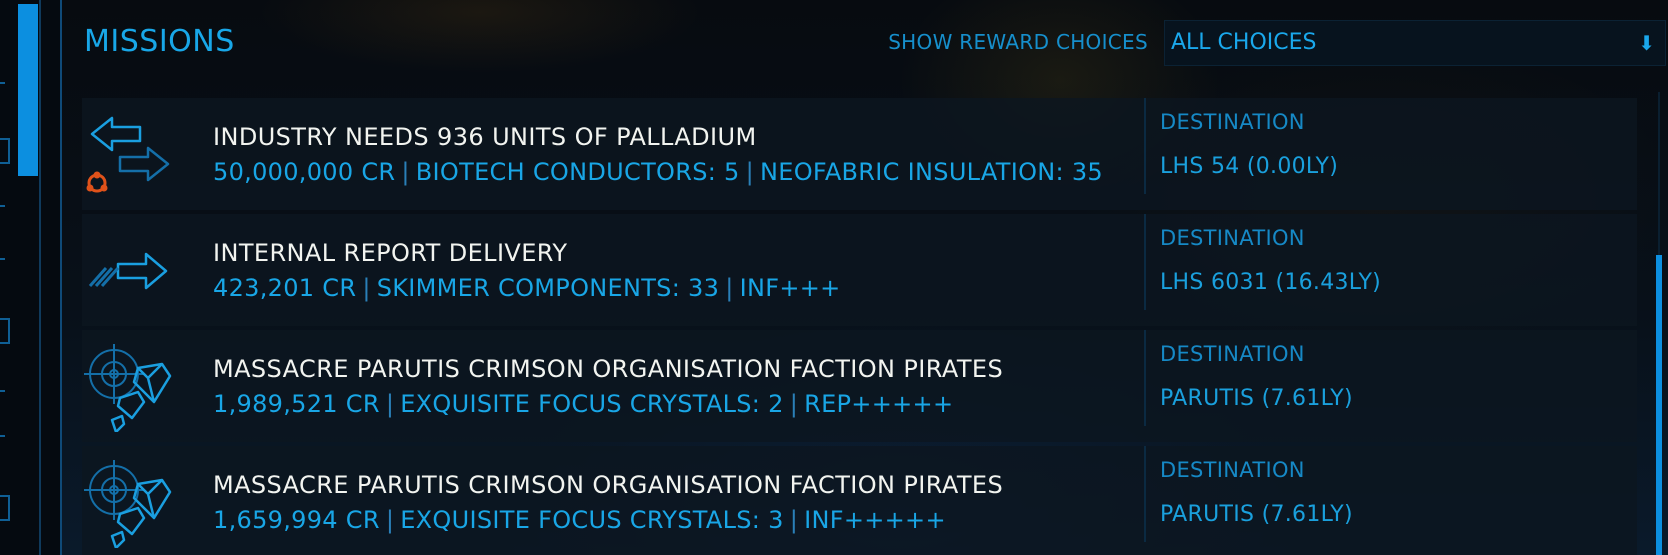 This screenshot has width=1668, height=555. Describe the element at coordinates (879, 404) in the screenshot. I see `reward-extra: REP+++++` at that location.